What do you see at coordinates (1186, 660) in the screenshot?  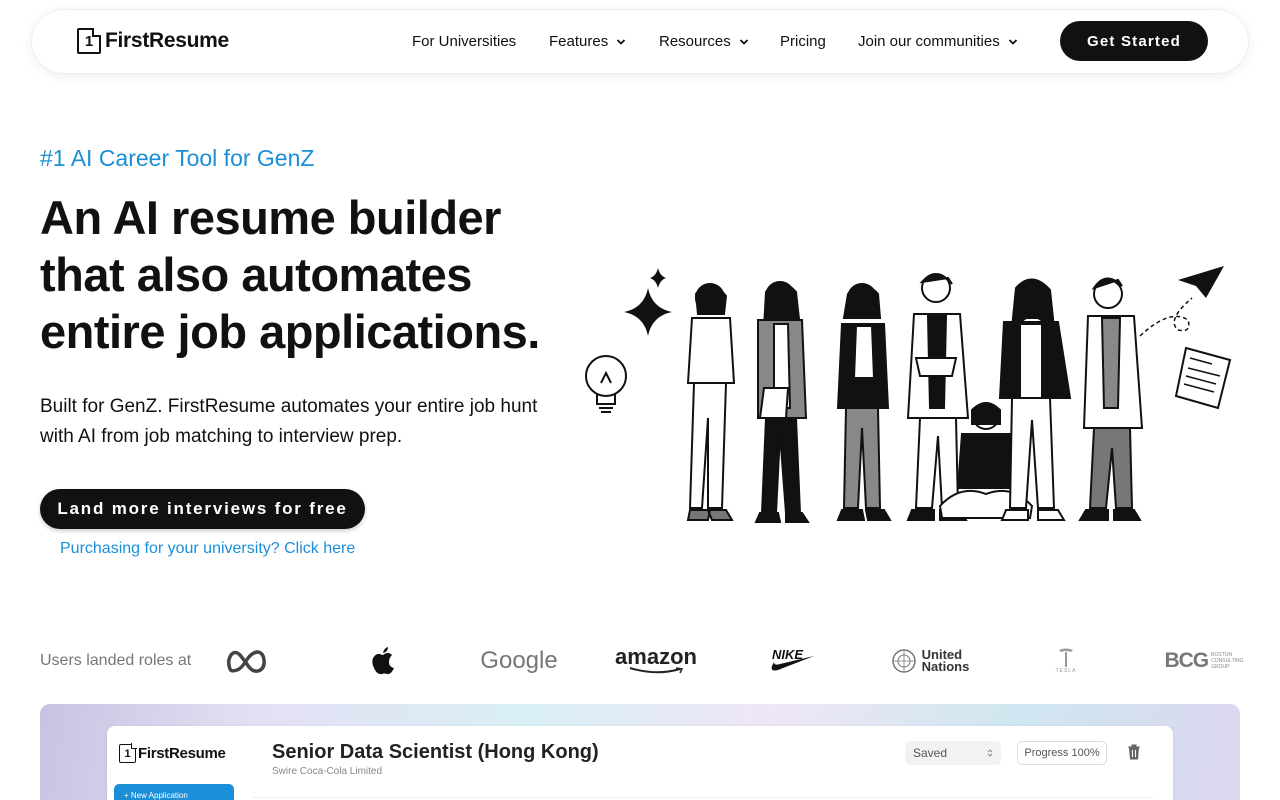 I see `bcg-logo-text: BCG` at bounding box center [1186, 660].